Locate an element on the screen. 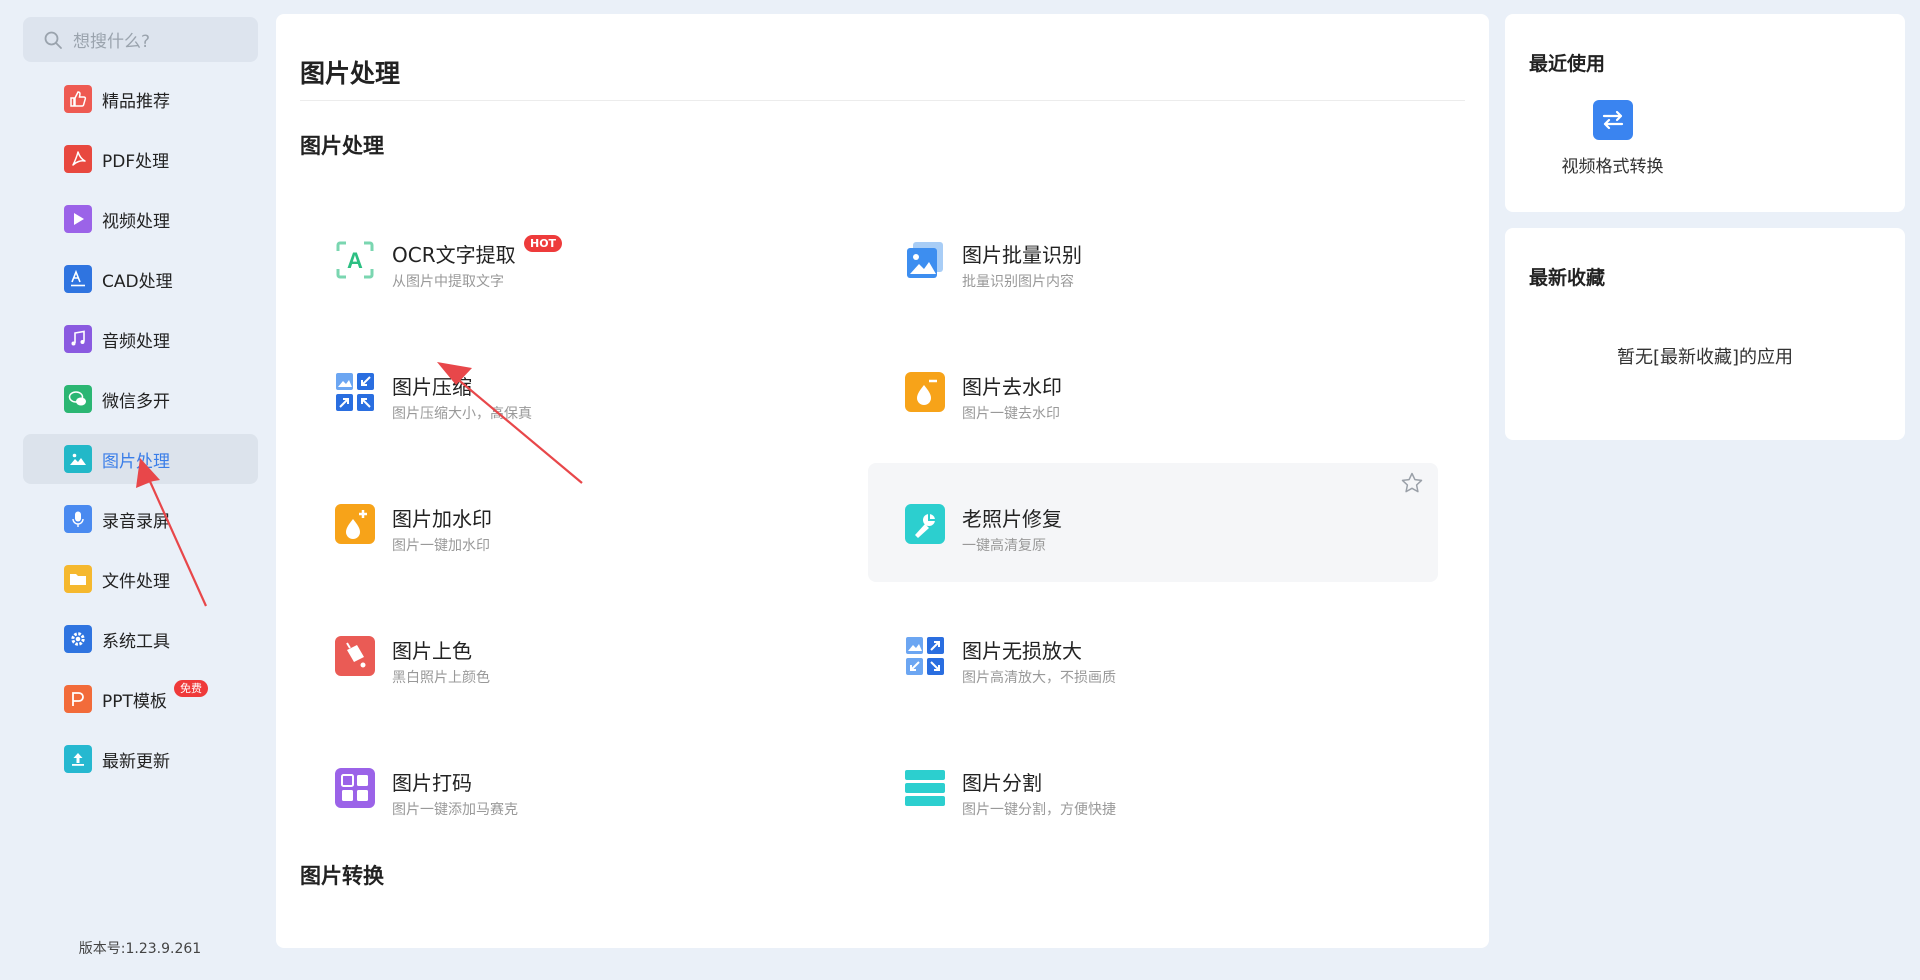 This screenshot has height=980, width=1920. image-icon is located at coordinates (78, 459).